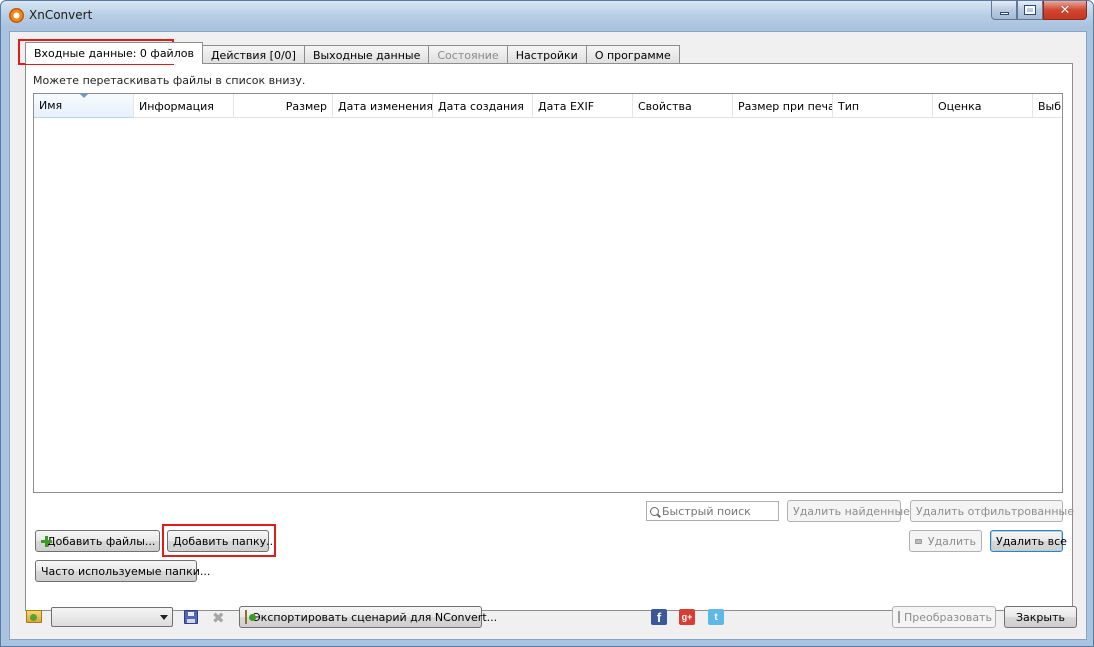 This screenshot has width=1094, height=647. What do you see at coordinates (717, 511) in the screenshot?
I see `quick-search-input` at bounding box center [717, 511].